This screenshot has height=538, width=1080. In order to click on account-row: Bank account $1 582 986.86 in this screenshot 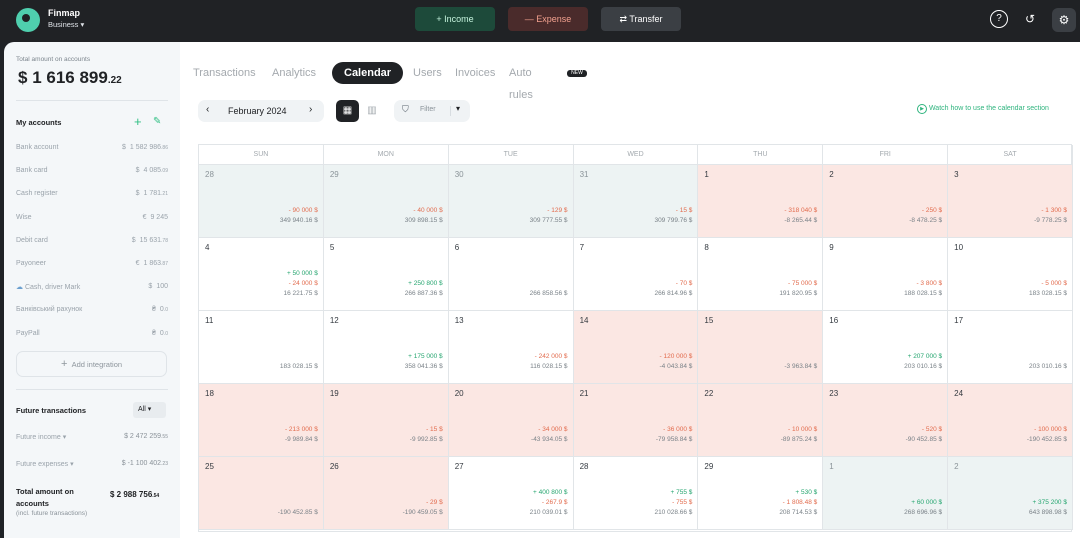, I will do `click(92, 147)`.